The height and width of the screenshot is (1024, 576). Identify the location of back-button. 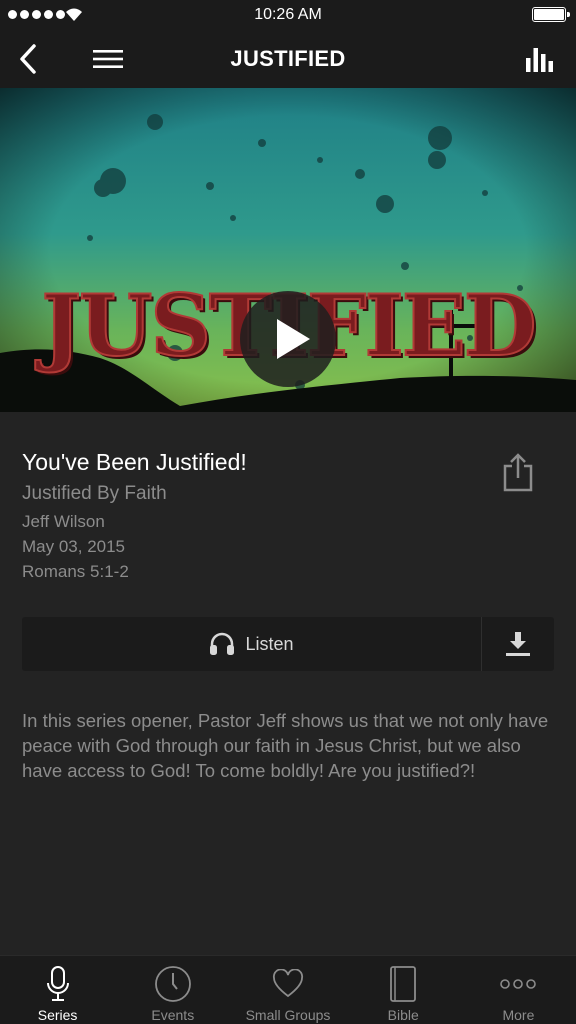
(28, 59).